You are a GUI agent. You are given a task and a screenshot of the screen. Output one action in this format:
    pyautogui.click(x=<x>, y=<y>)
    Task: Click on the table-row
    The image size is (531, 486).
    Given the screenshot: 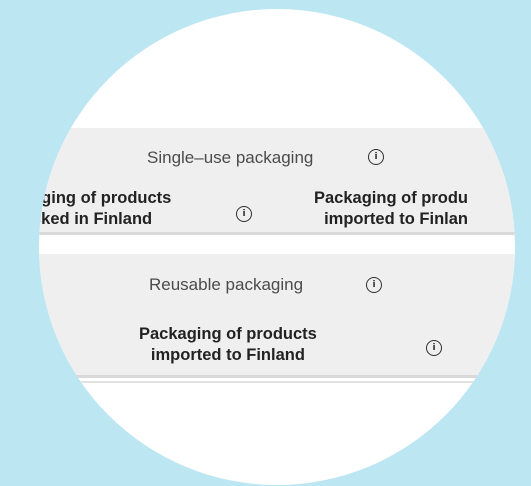 What is the action you would take?
    pyautogui.click(x=277, y=402)
    